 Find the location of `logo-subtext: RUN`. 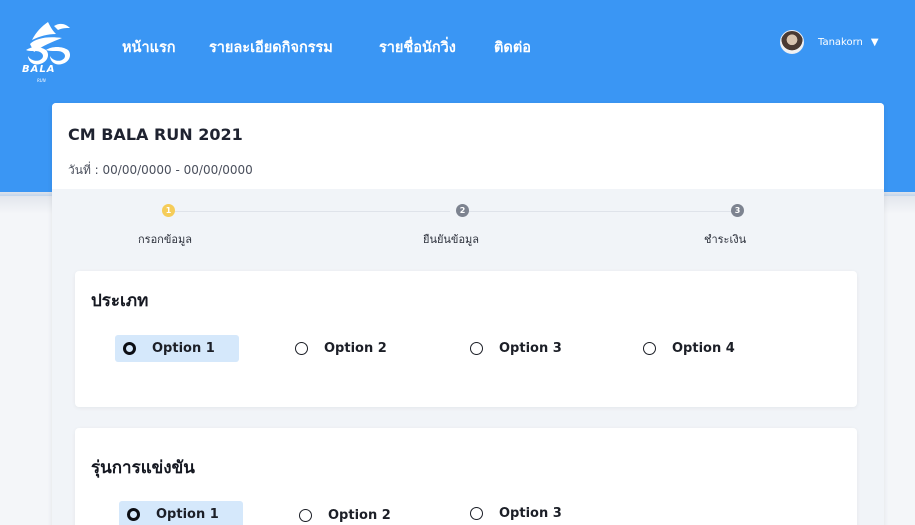

logo-subtext: RUN is located at coordinates (41, 80).